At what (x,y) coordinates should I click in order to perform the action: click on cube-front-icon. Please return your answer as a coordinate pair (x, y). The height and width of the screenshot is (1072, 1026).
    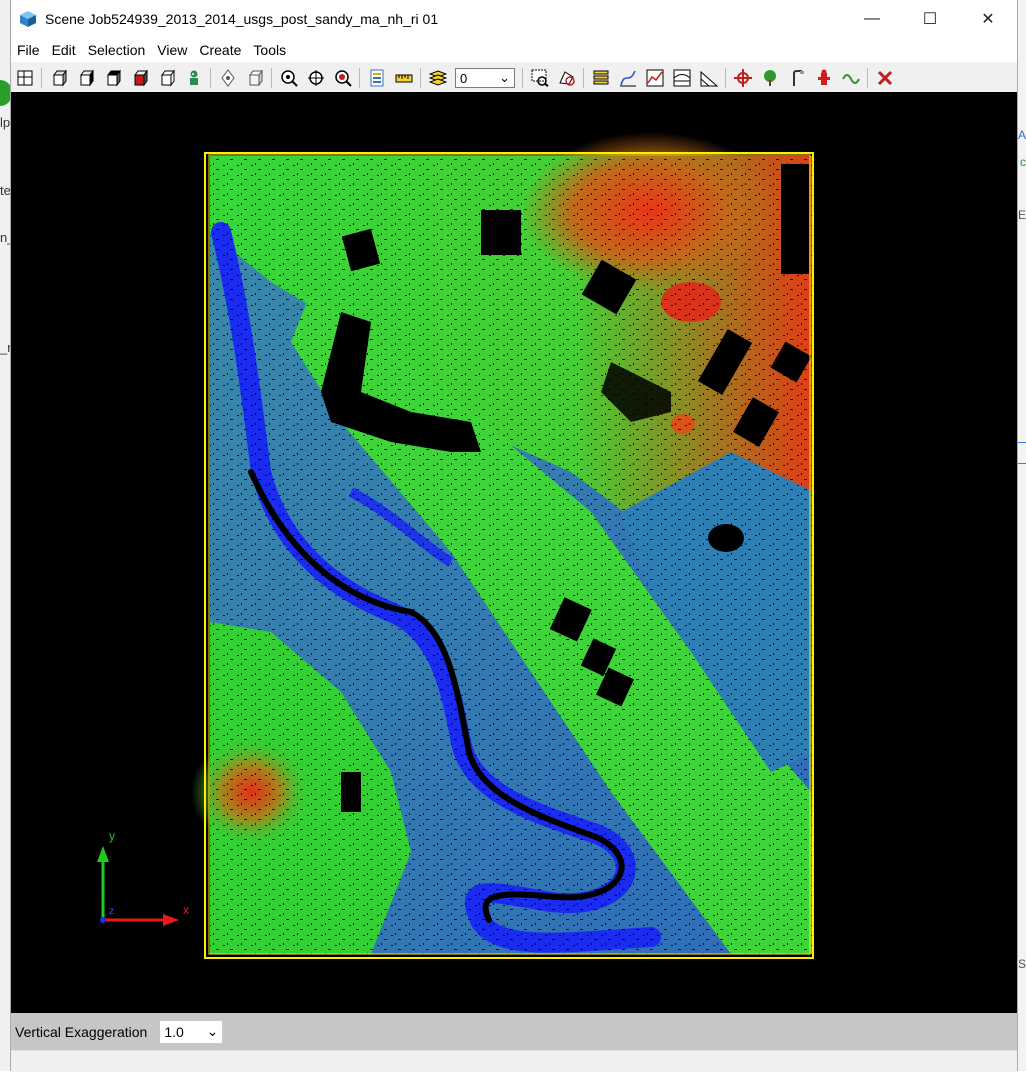
    Looking at the image, I should click on (59, 78).